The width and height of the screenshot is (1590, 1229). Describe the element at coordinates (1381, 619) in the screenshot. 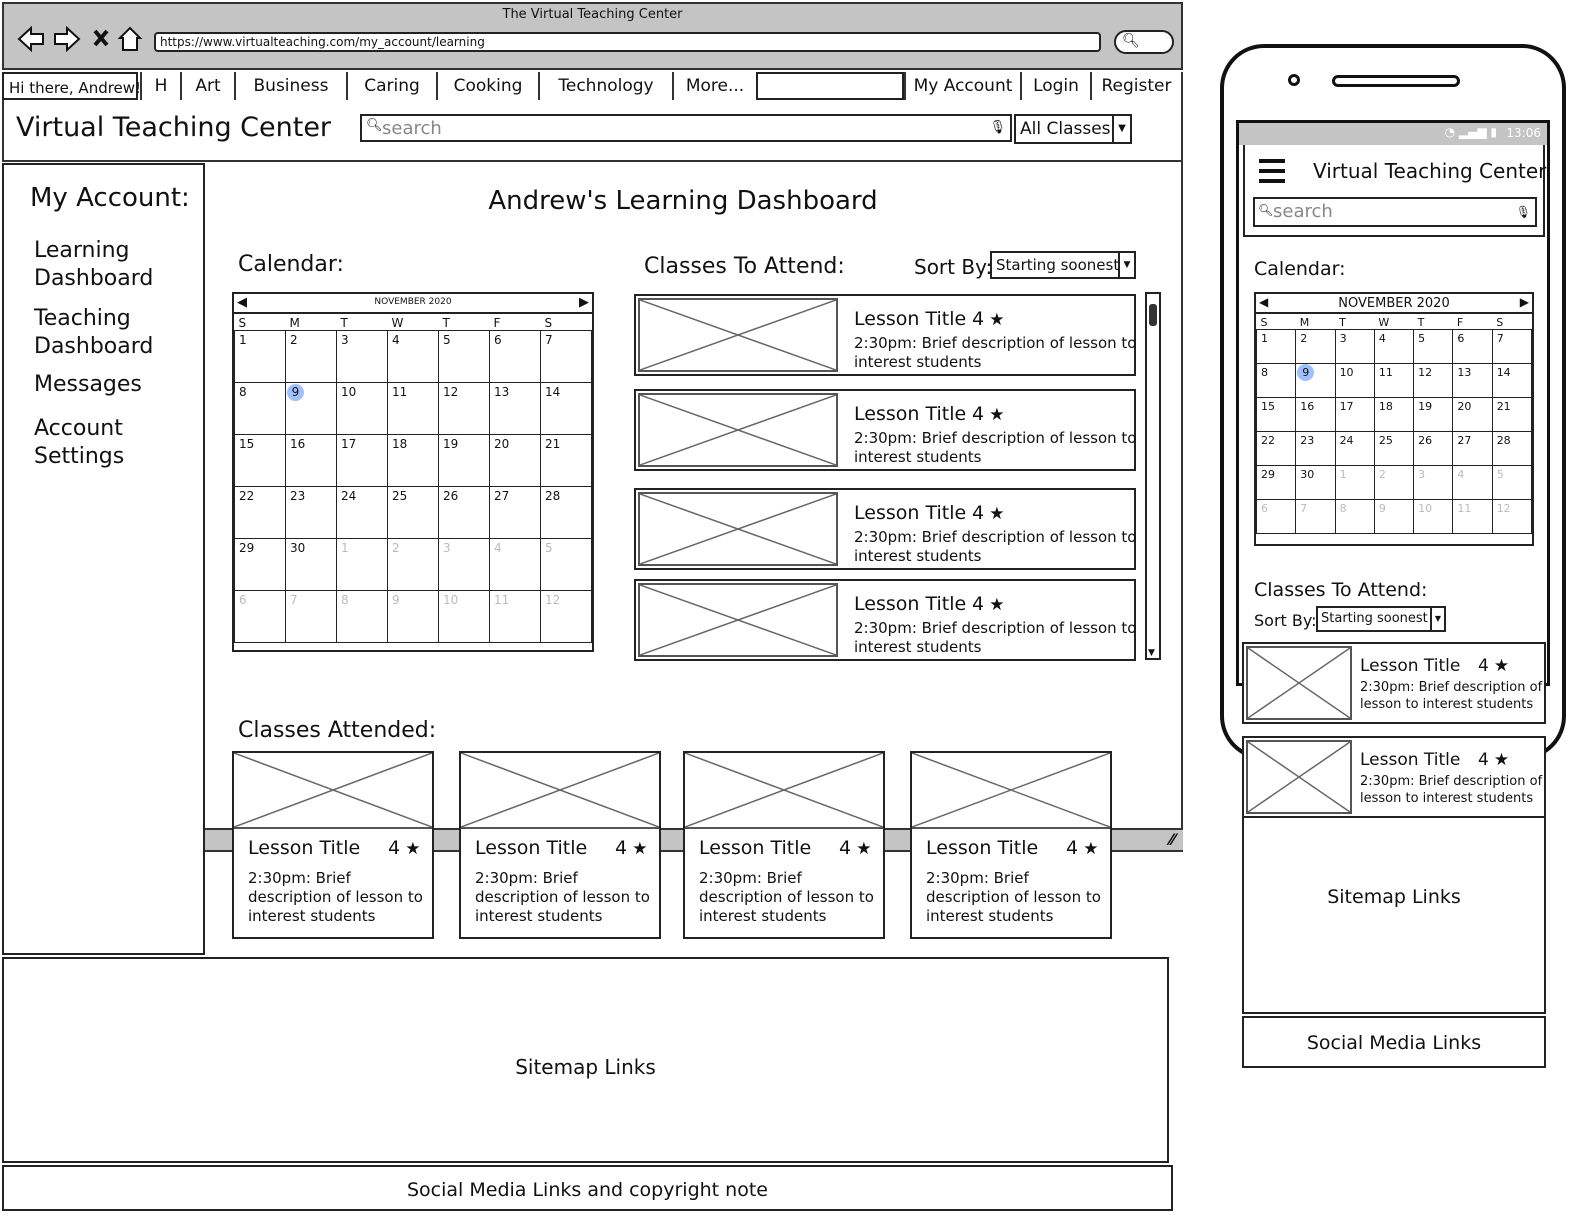

I see `mobile-sort-select: Starting soonest ▼` at that location.